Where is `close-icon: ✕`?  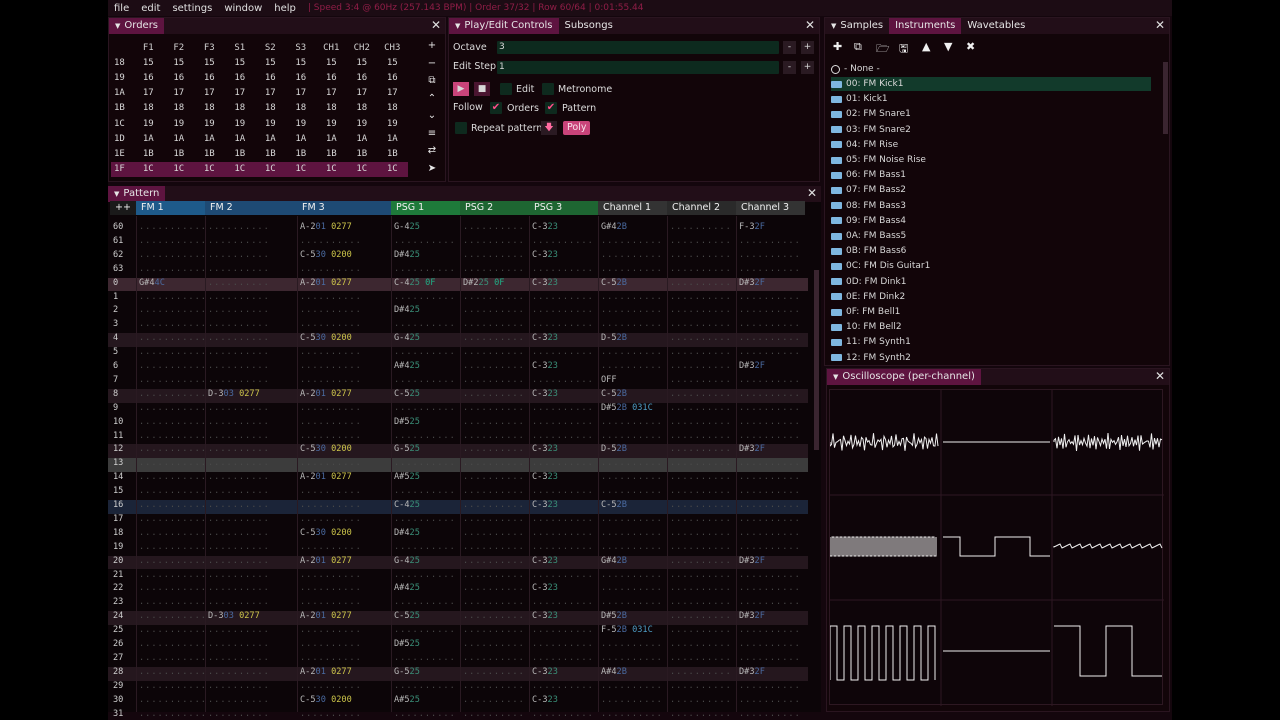
close-icon: ✕ is located at coordinates (436, 25).